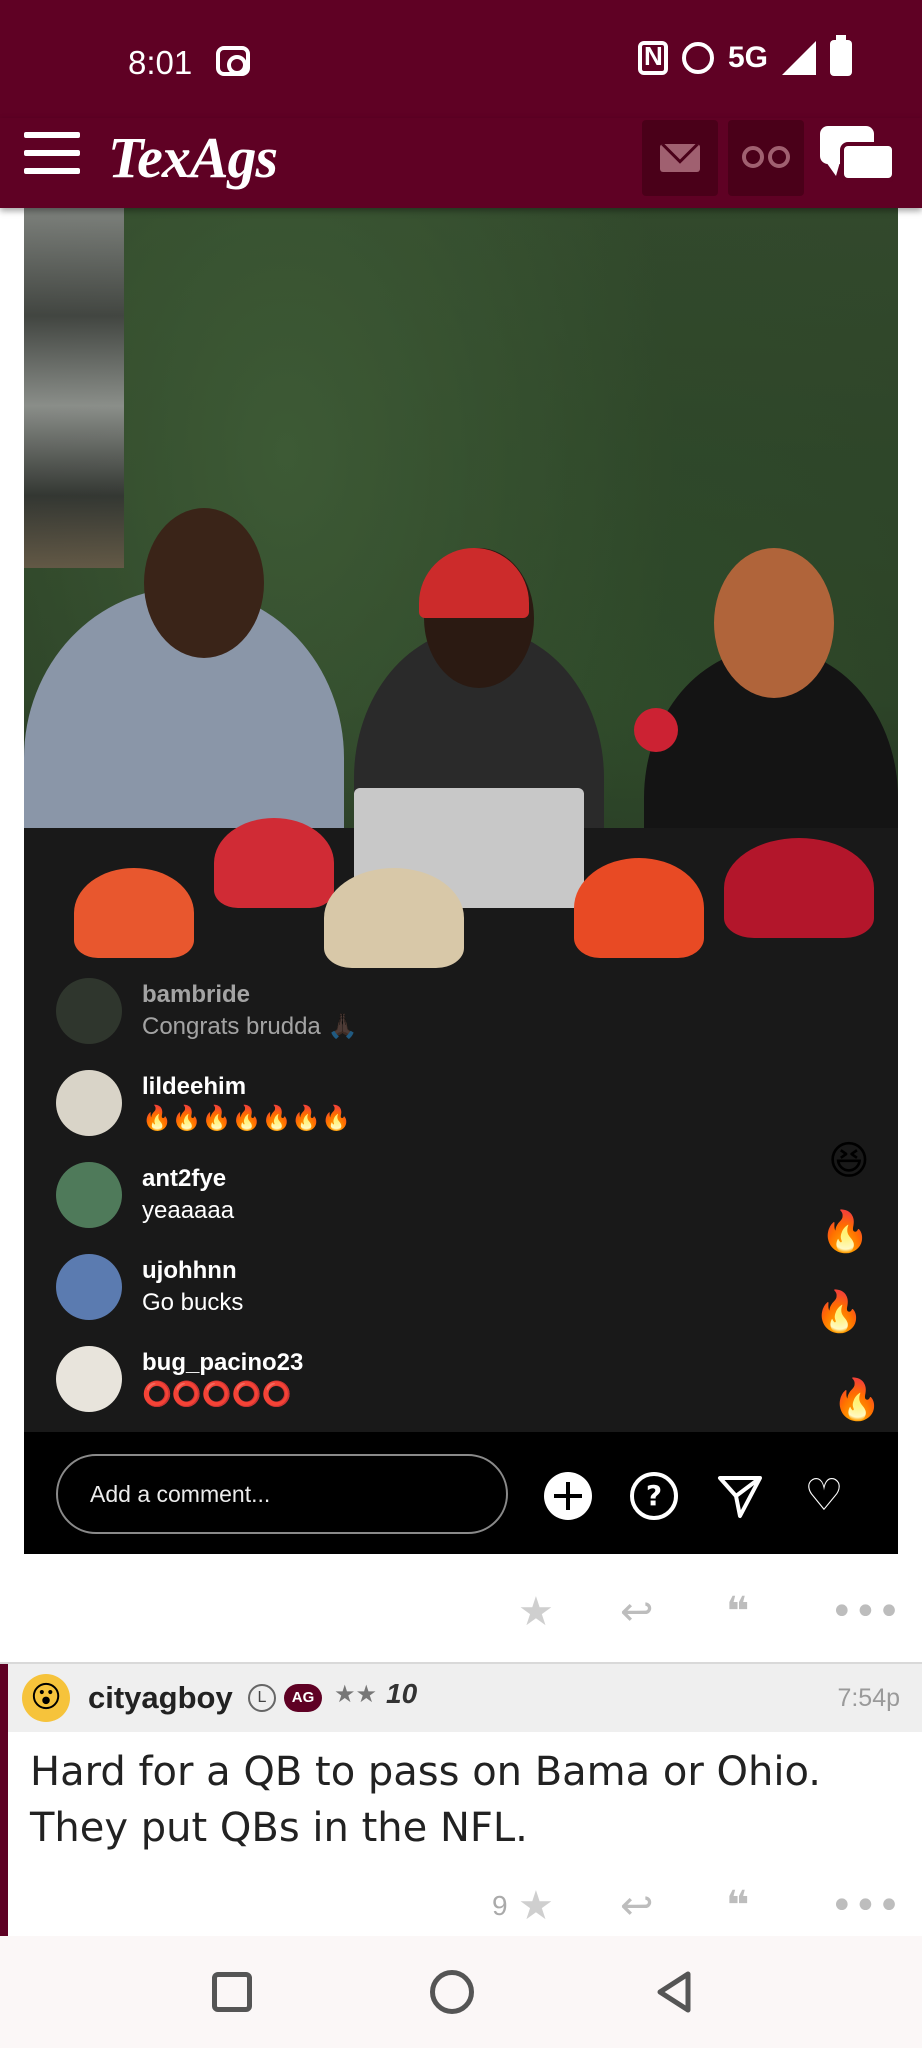 This screenshot has width=922, height=2048. I want to click on post-actions: 9 ★ ↩ ❝ •••, so click(461, 1906).